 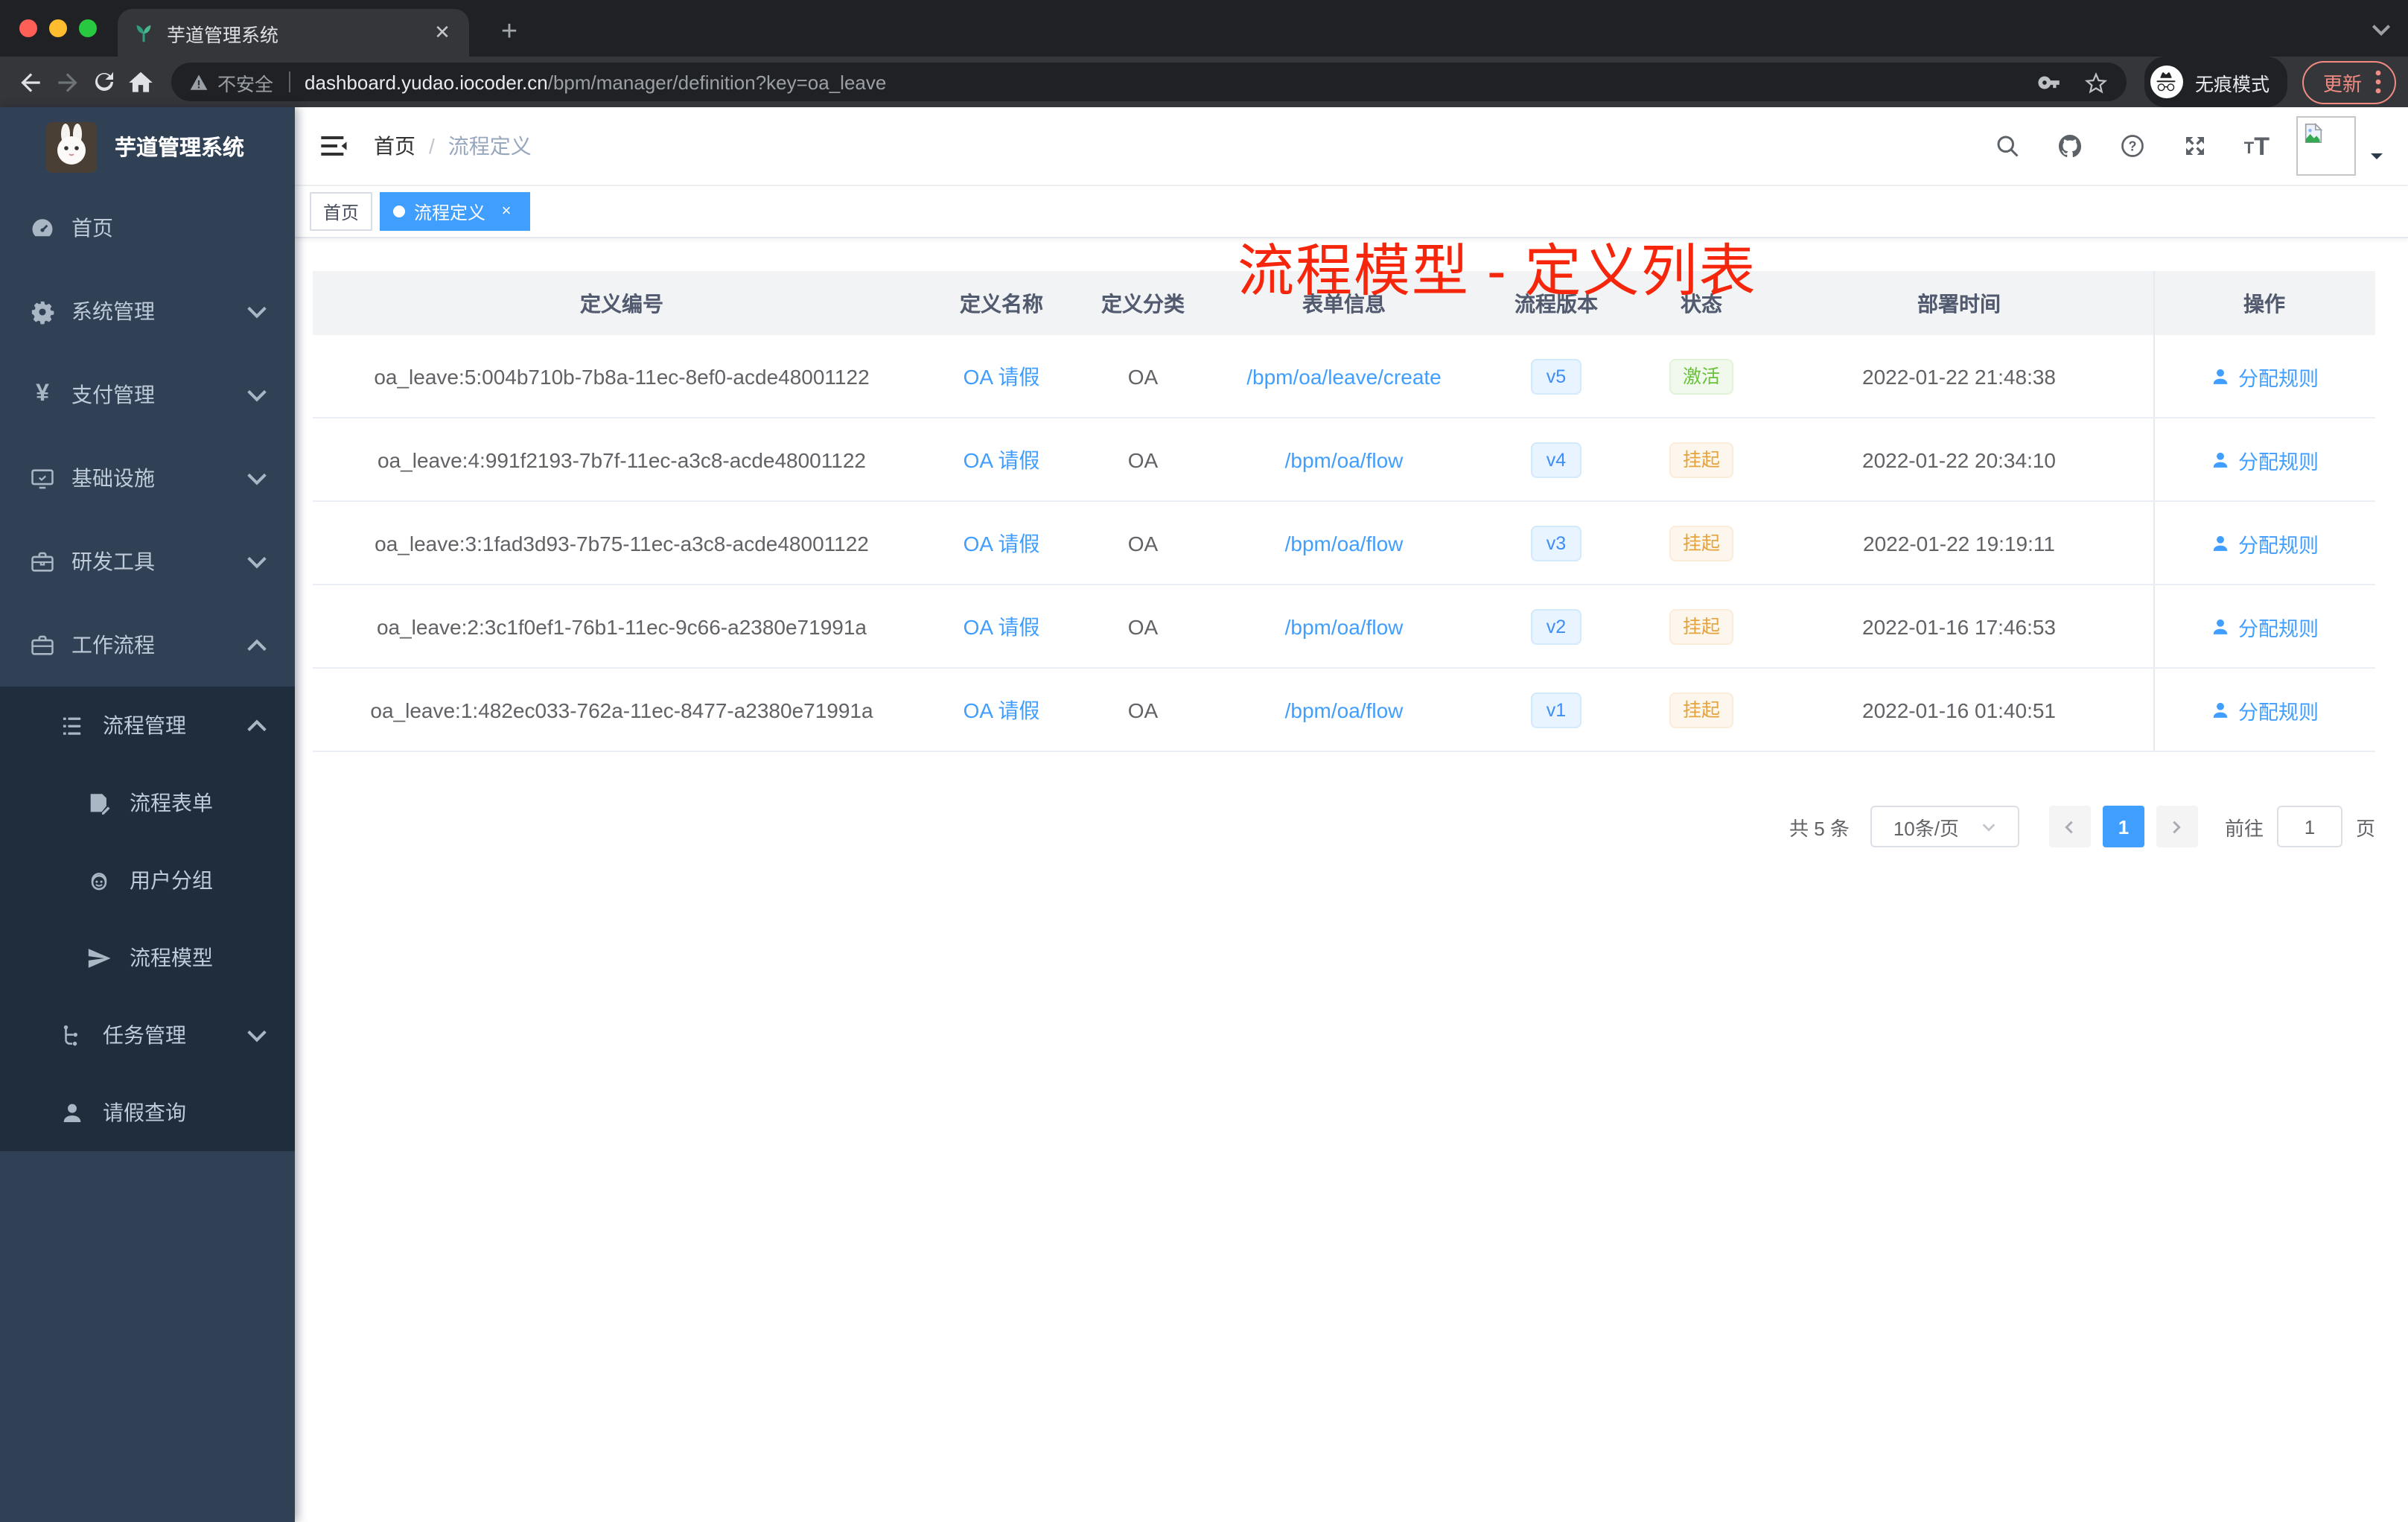 What do you see at coordinates (442, 33) in the screenshot?
I see `tab-close-icon: ✕` at bounding box center [442, 33].